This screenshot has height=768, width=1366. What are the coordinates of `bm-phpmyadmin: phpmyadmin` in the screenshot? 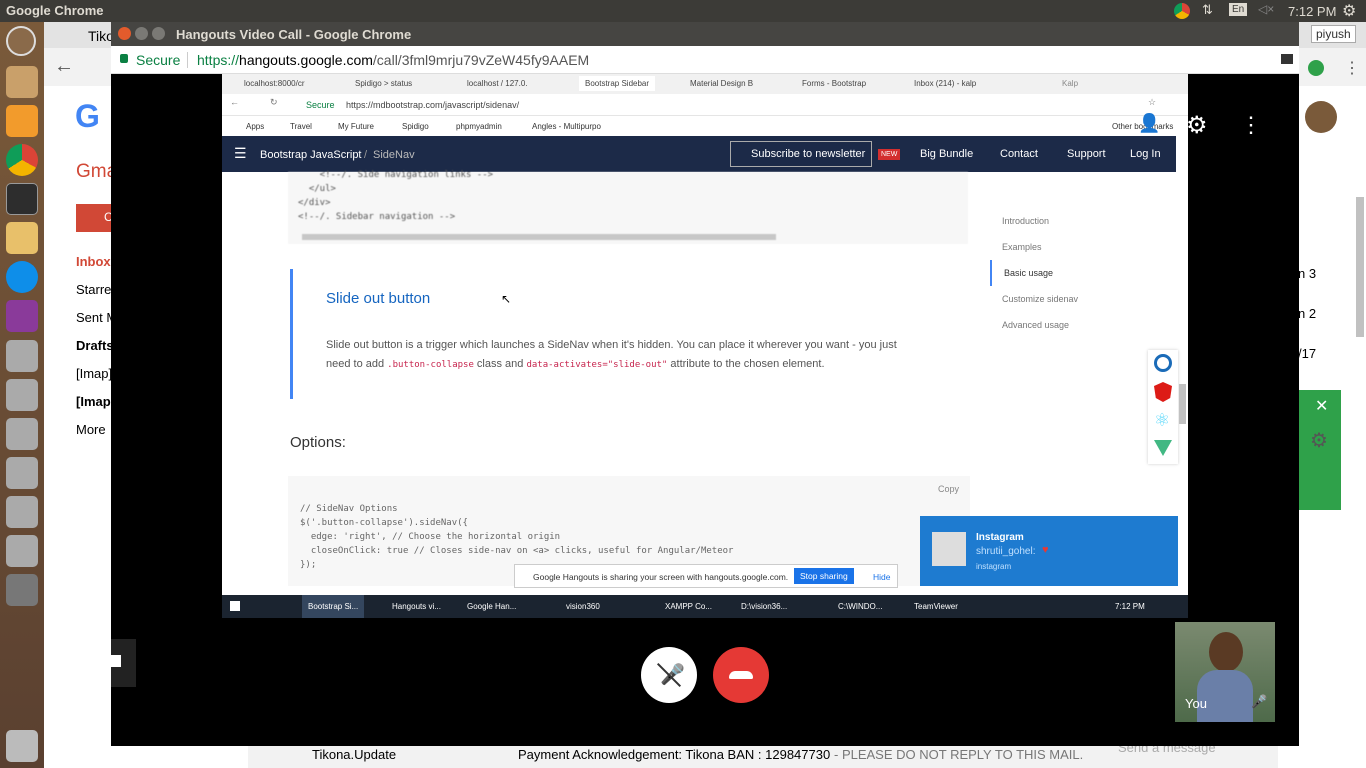 It's located at (479, 126).